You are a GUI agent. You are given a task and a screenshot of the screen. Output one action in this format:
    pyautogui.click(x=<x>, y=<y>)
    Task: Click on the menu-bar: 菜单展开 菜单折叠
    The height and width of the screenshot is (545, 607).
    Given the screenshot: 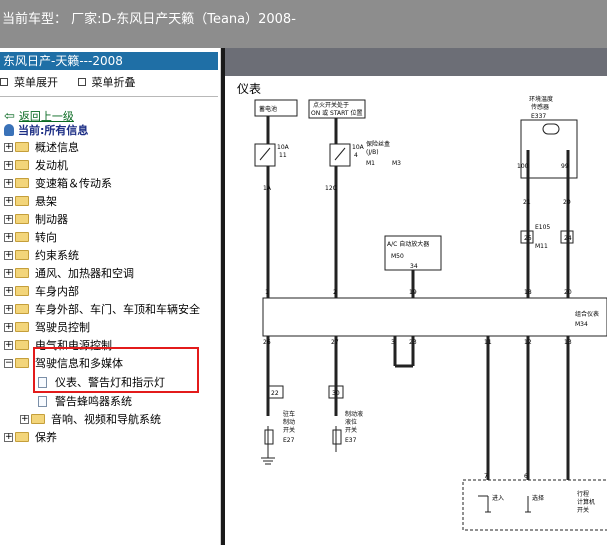 What is the action you would take?
    pyautogui.click(x=76, y=82)
    